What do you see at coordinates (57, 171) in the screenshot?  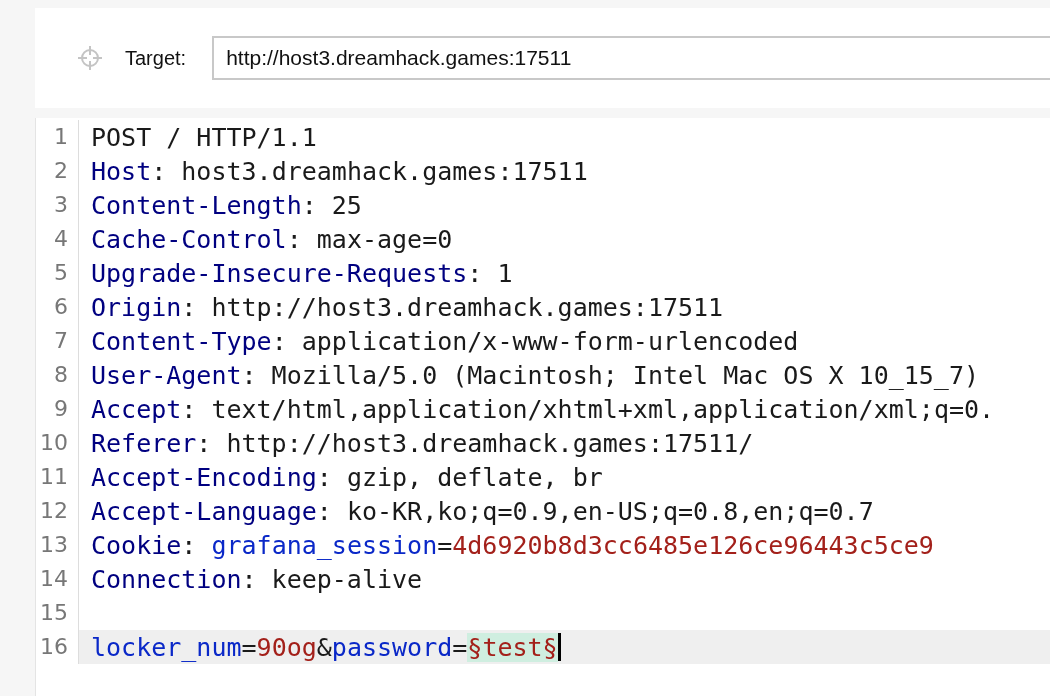 I see `line-number: 2` at bounding box center [57, 171].